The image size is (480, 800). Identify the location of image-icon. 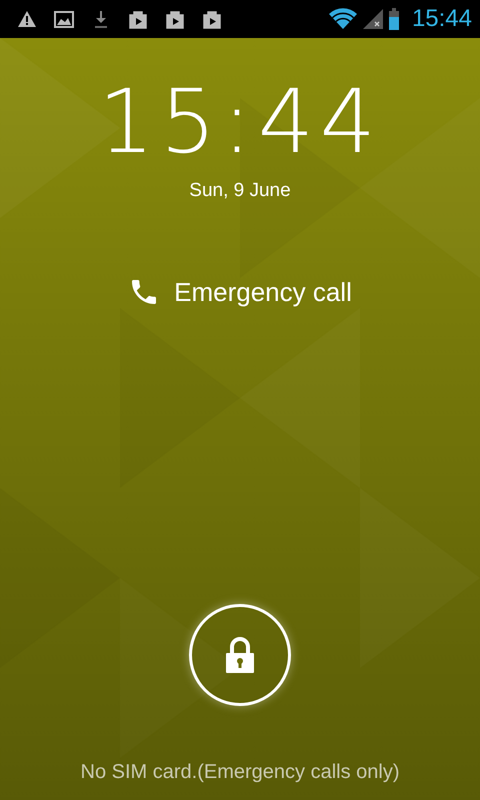
(64, 19).